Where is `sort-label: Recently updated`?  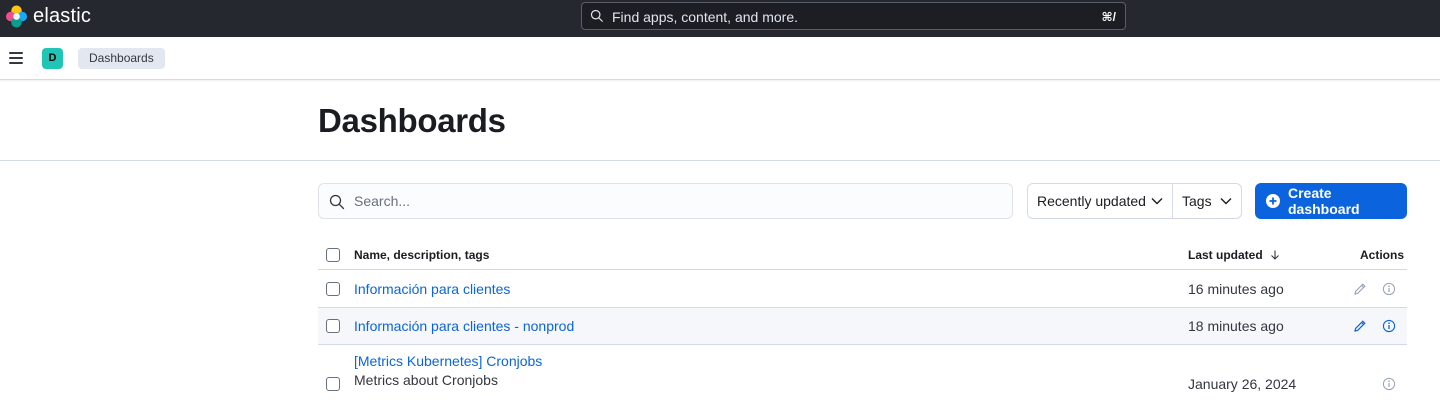
sort-label: Recently updated is located at coordinates (1091, 201).